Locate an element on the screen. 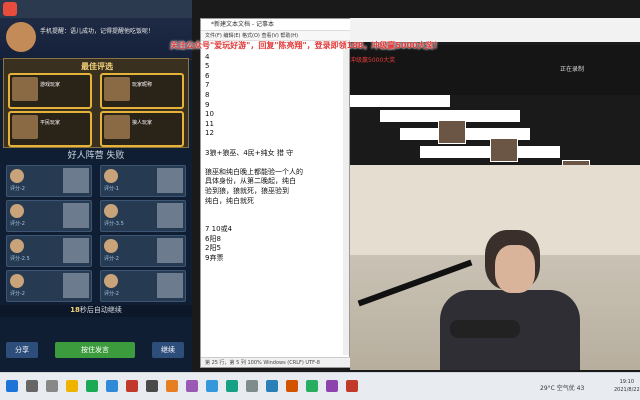 This screenshot has height=400, width=640. best-card: 玩家昵称 is located at coordinates (142, 91).